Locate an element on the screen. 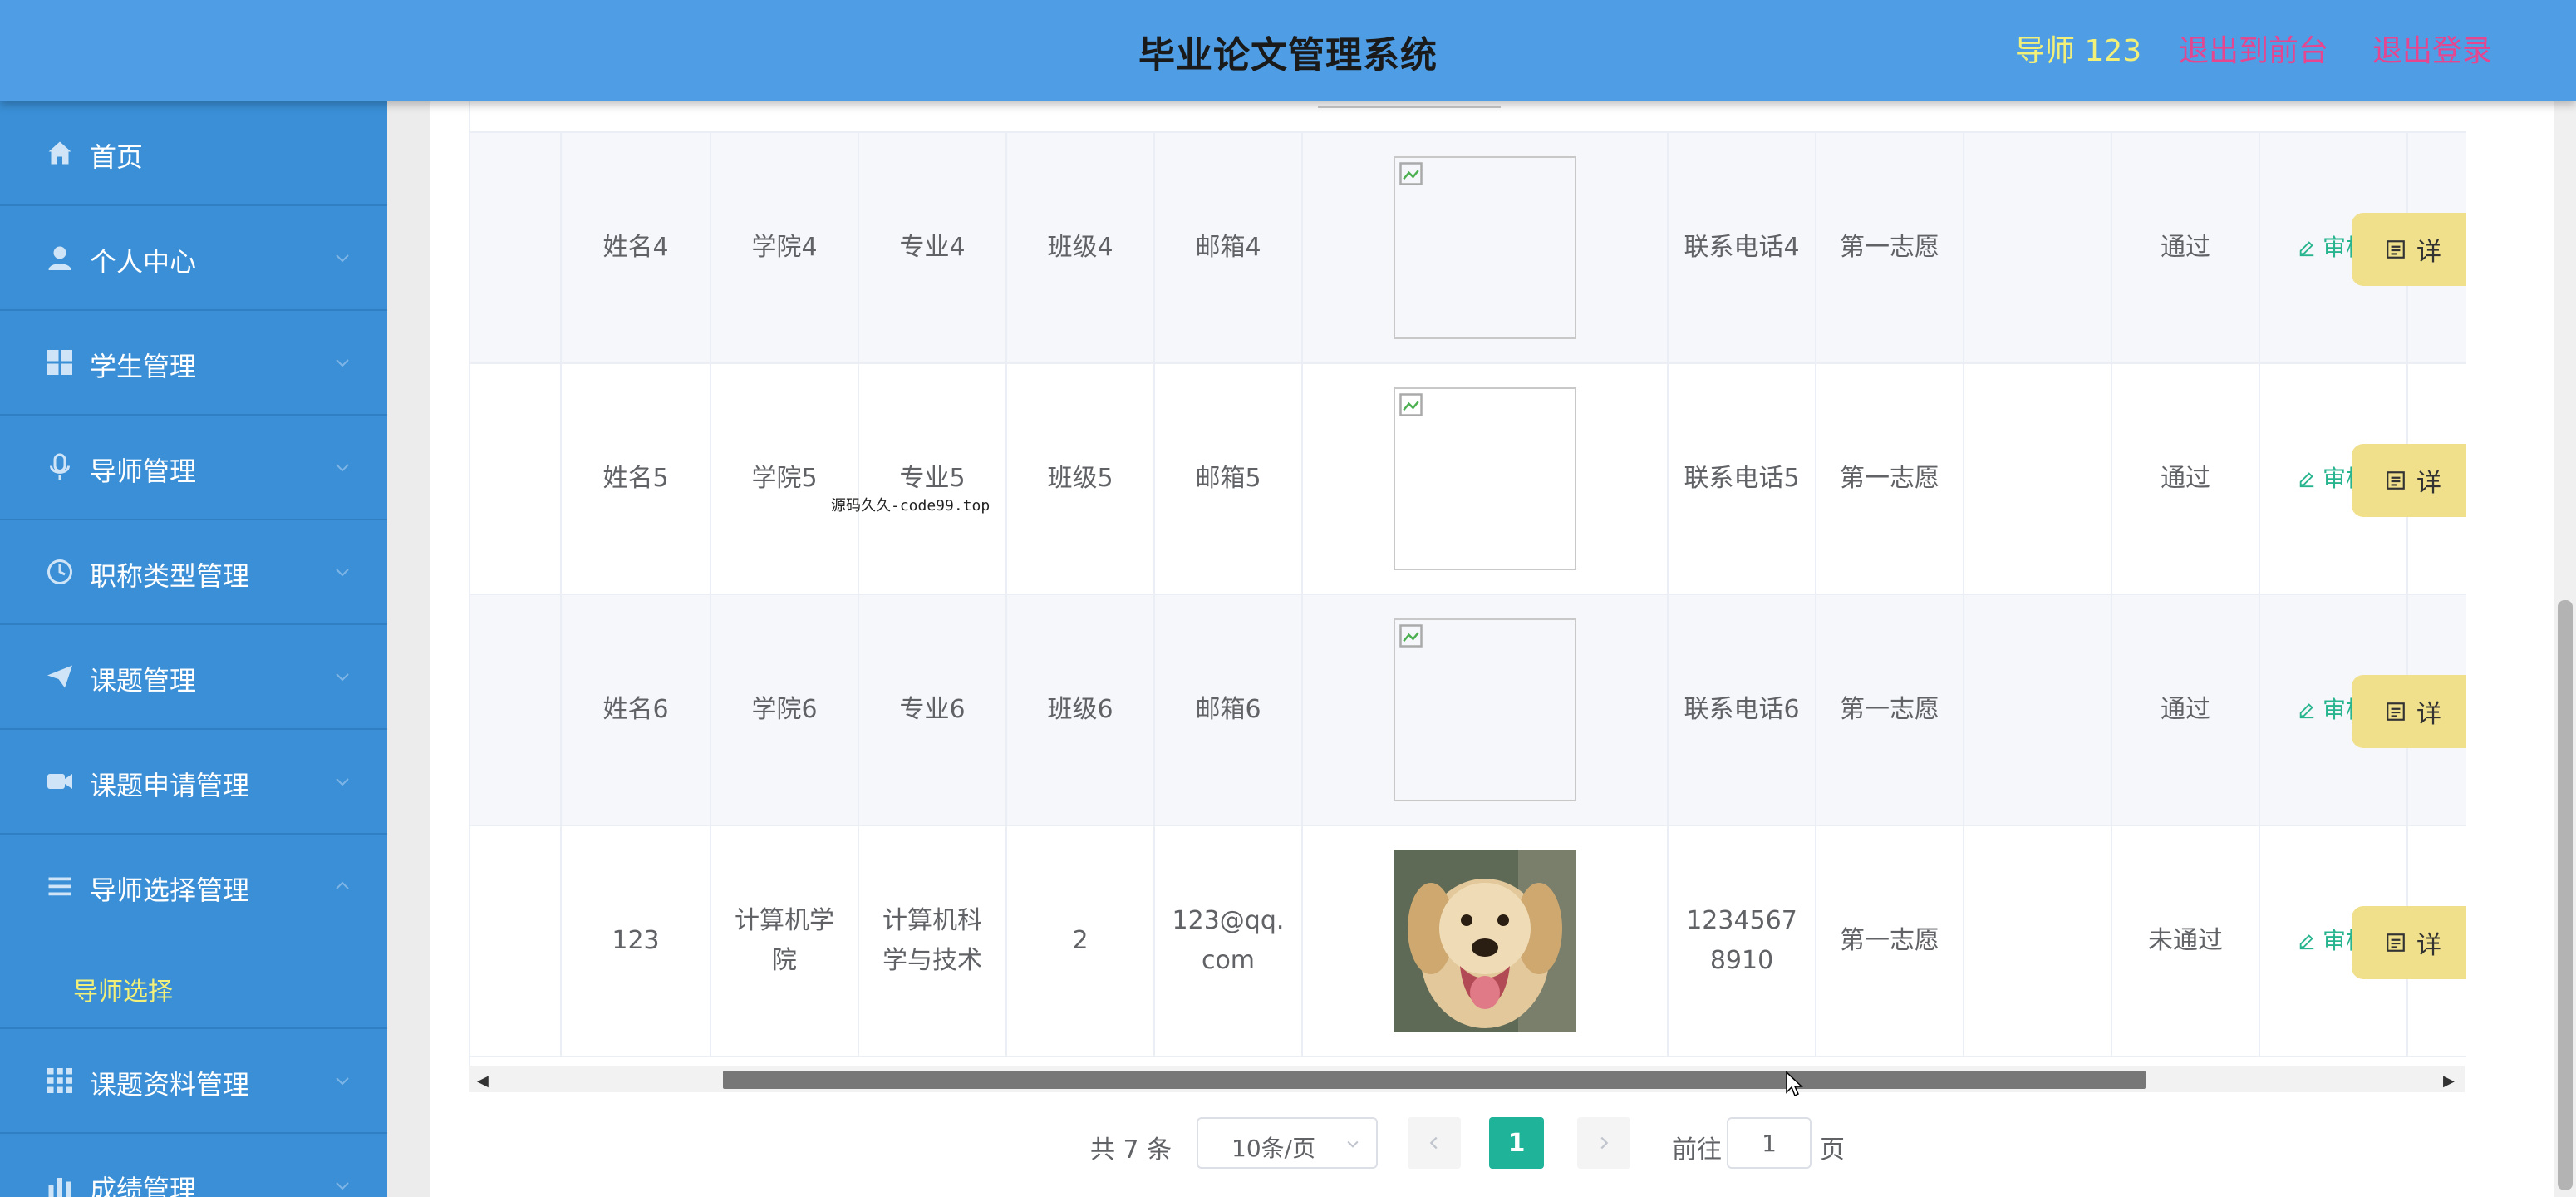 Image resolution: width=2576 pixels, height=1197 pixels. chevron-left-icon is located at coordinates (1433, 1143).